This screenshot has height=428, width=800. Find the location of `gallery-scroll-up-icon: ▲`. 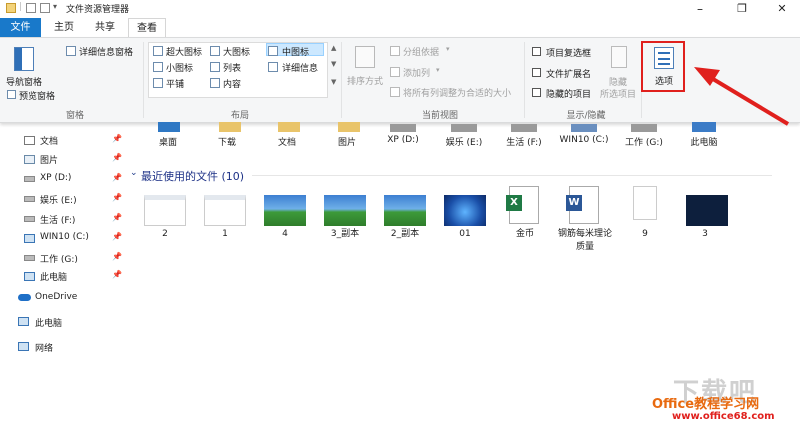

gallery-scroll-up-icon: ▲ is located at coordinates (333, 48).